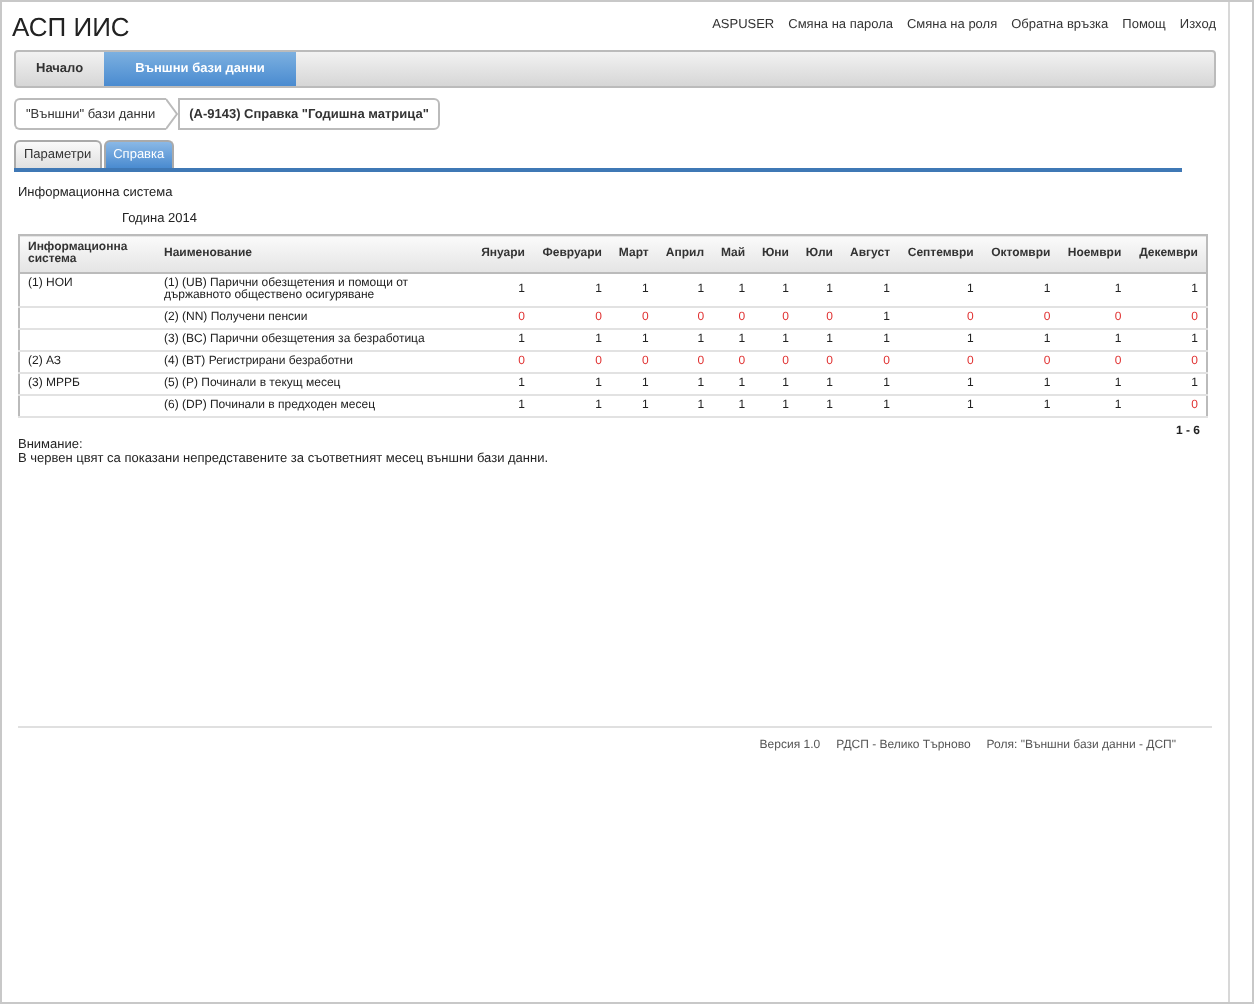  Describe the element at coordinates (171, 114) in the screenshot. I see `breadcrumb-separator-icon` at that location.